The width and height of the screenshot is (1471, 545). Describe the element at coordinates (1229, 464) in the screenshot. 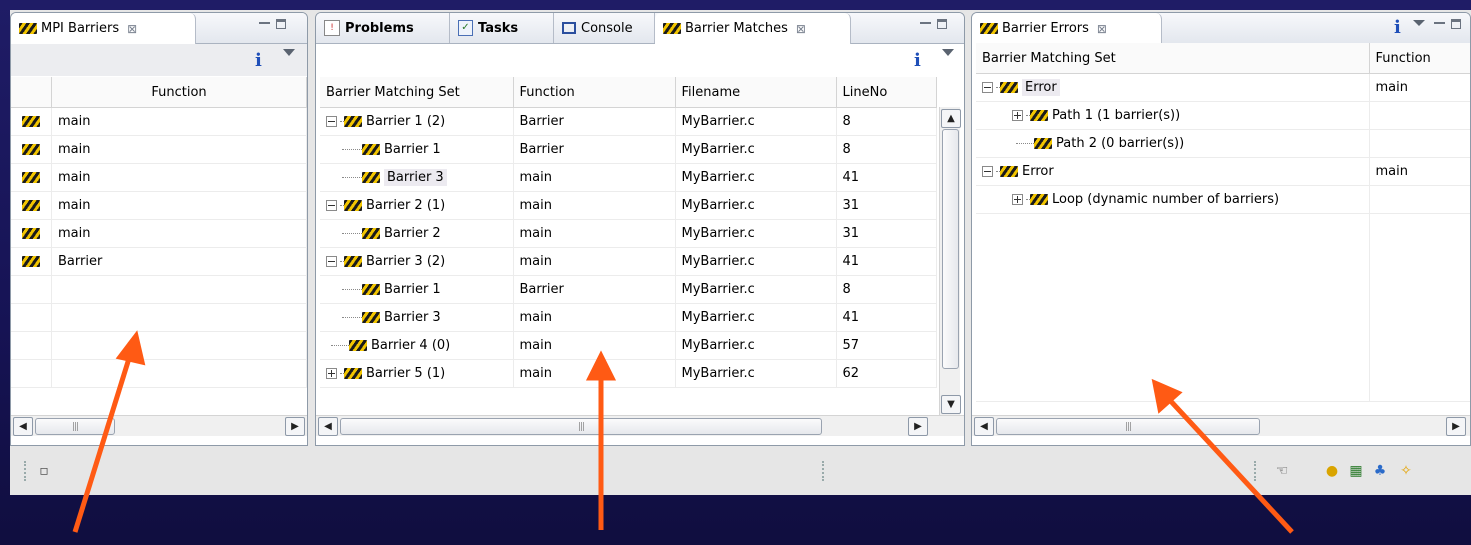

I see `arrow-to-barrier-errors` at that location.